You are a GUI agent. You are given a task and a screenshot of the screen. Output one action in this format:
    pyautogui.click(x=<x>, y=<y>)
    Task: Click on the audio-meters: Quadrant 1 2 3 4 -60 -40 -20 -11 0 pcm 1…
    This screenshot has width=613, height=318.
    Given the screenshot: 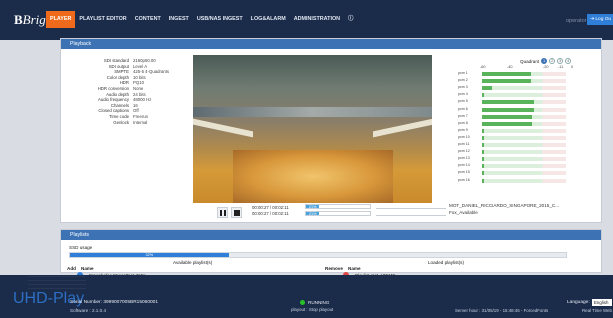 What is the action you would take?
    pyautogui.click(x=526, y=124)
    